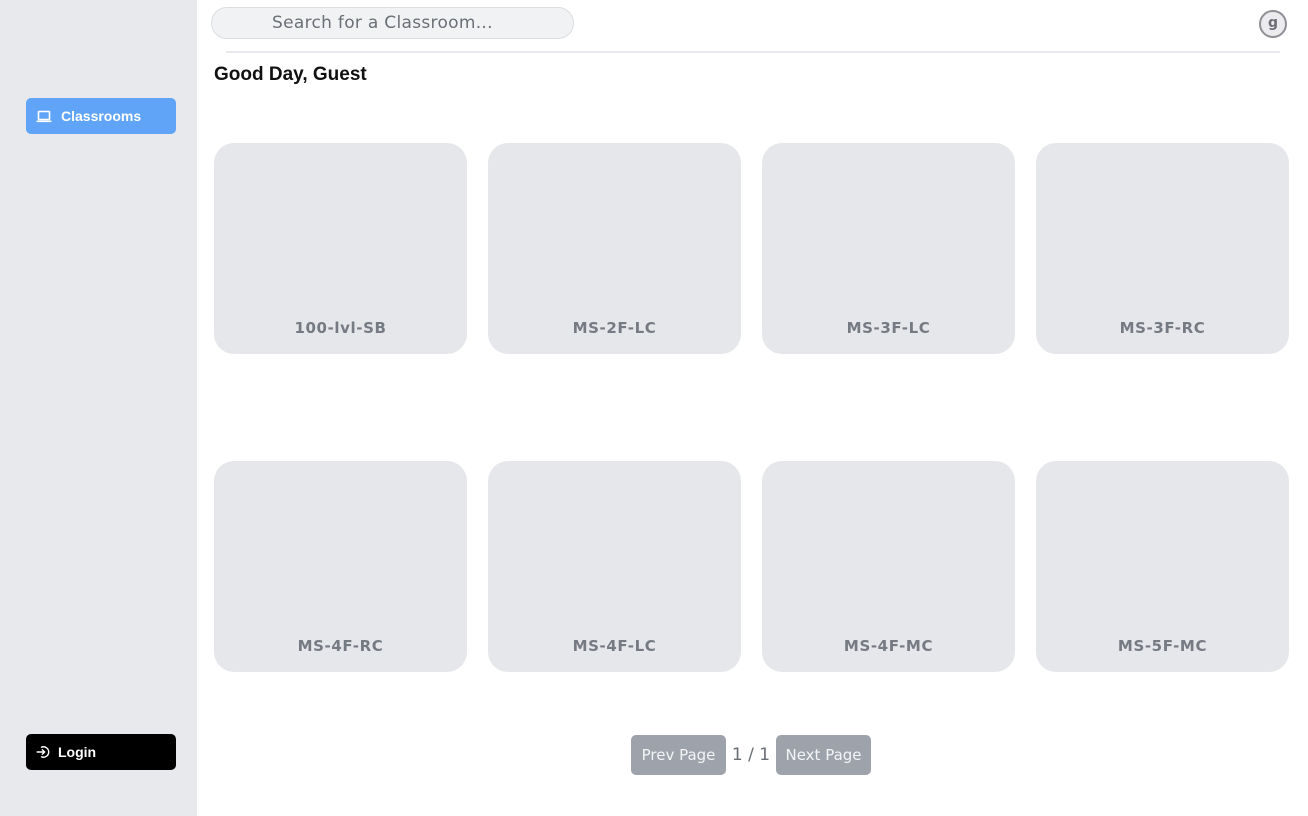  Describe the element at coordinates (753, 52) in the screenshot. I see `header-divider` at that location.